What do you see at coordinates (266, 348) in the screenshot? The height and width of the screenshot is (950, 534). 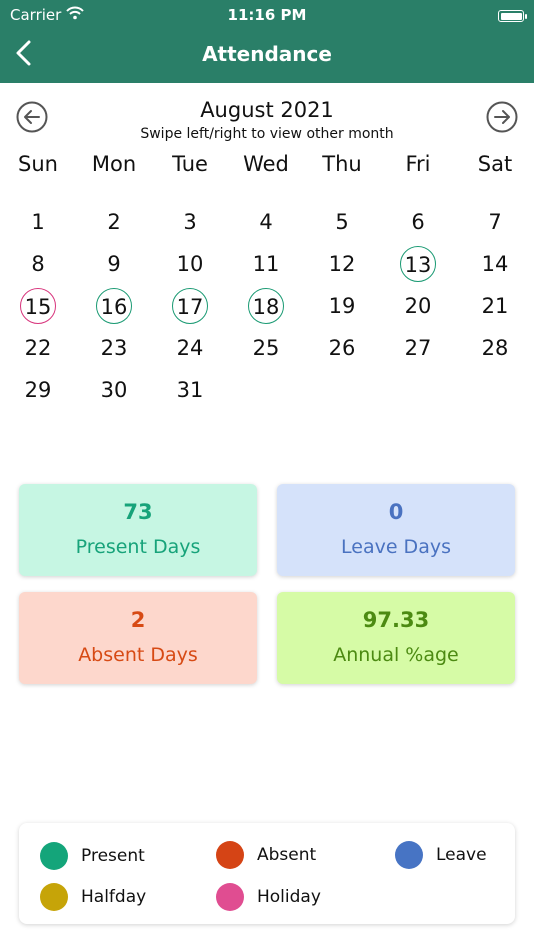 I see `calendar-day: 25` at bounding box center [266, 348].